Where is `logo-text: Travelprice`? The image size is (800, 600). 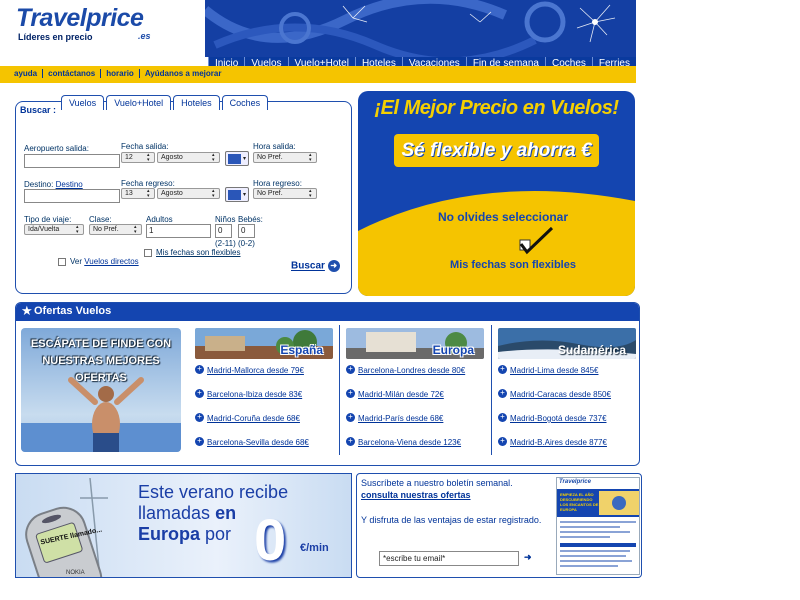
logo-text: Travelprice is located at coordinates (80, 18).